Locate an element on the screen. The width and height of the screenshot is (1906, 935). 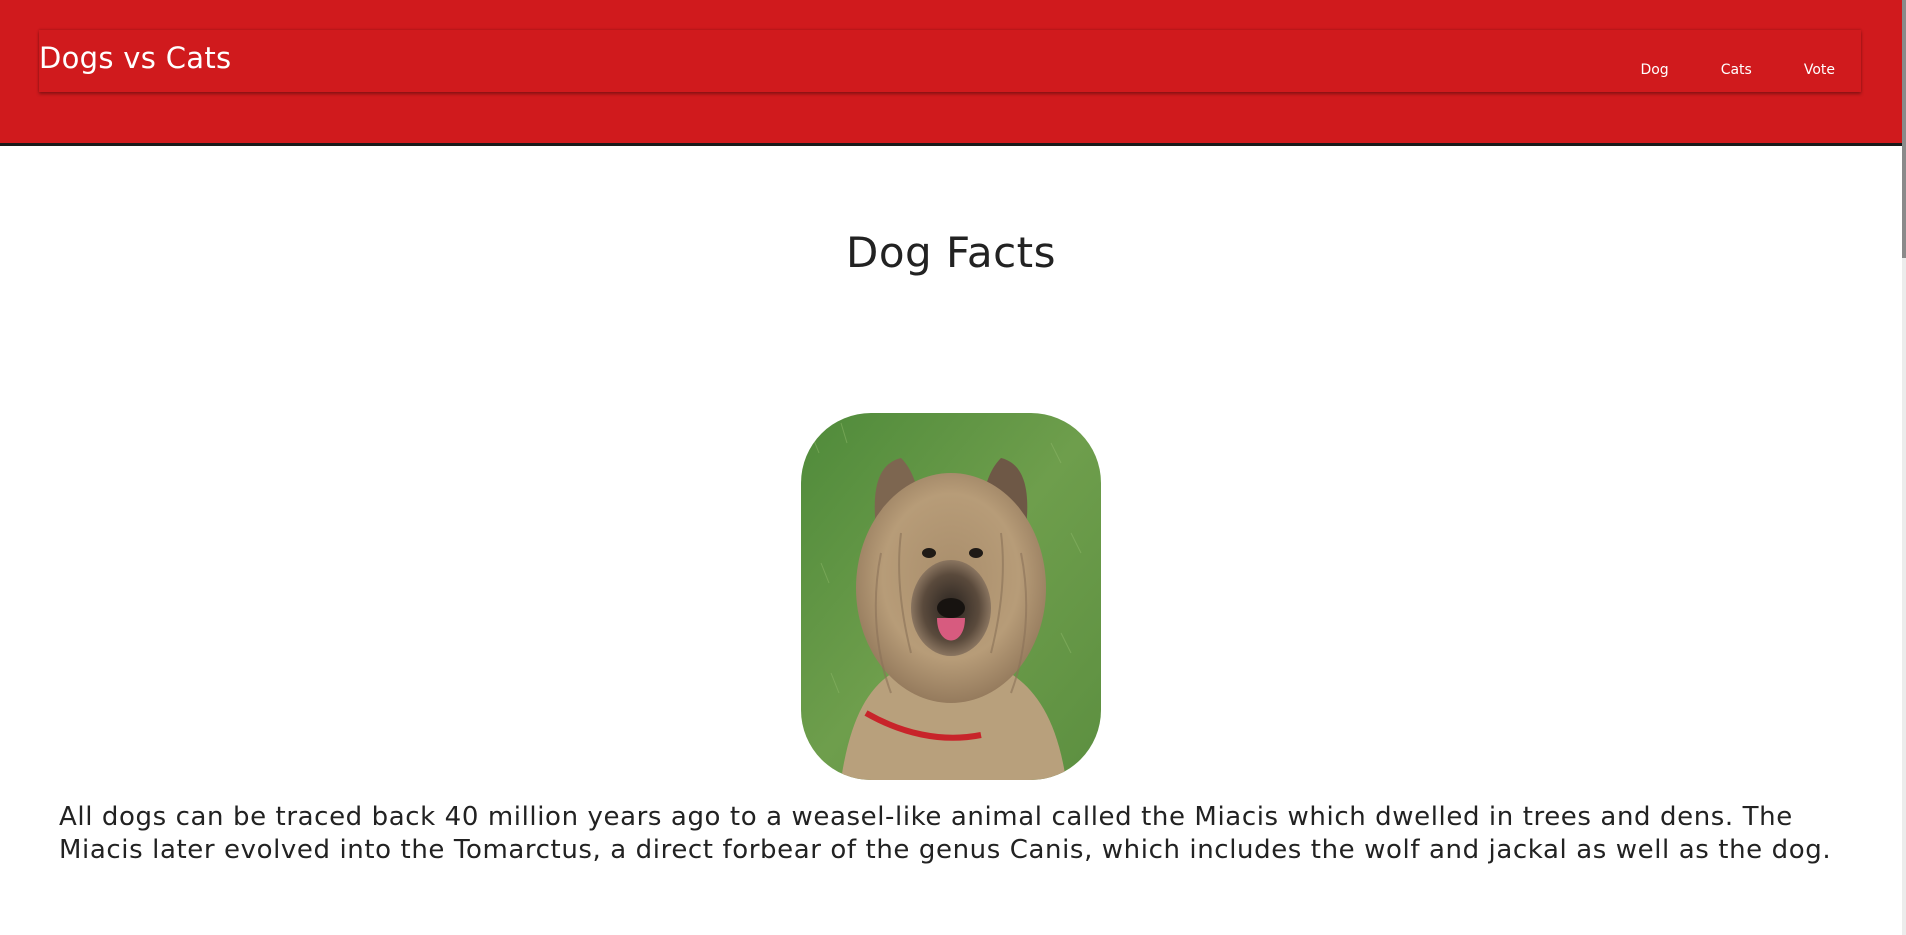
scrollbar-thumb is located at coordinates (1904, 129).